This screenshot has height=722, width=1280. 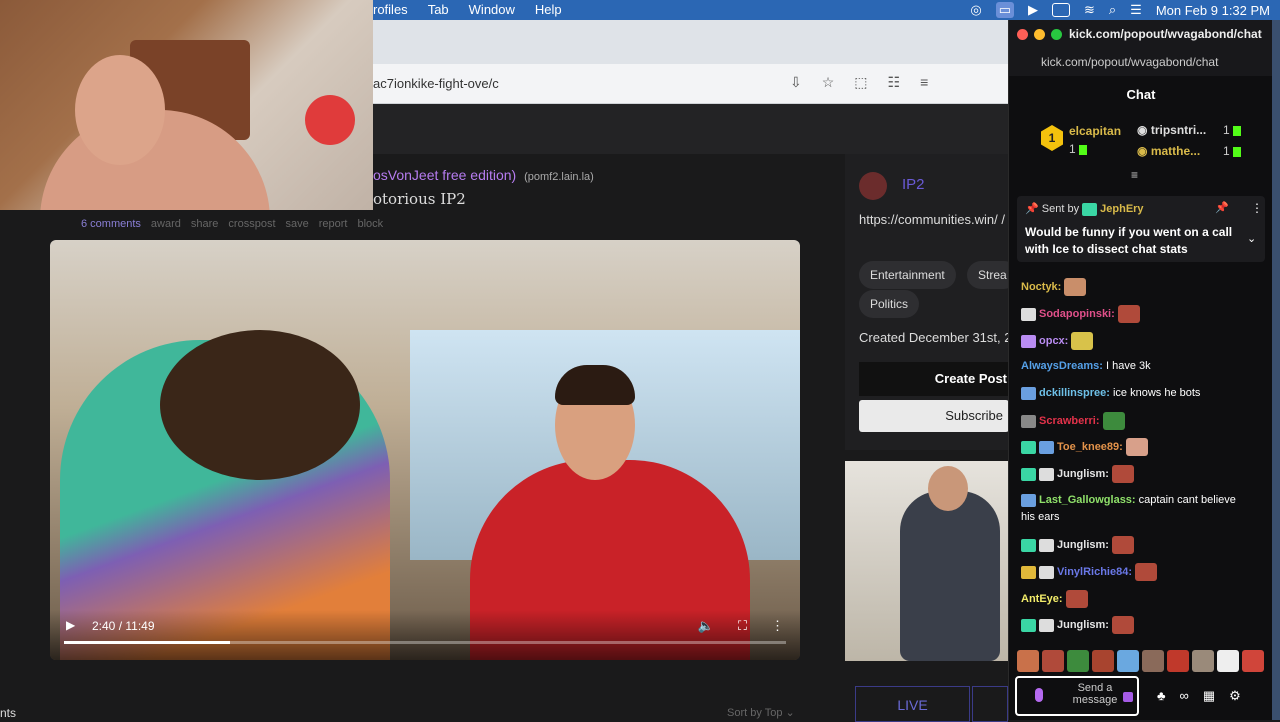 I want to click on secondary-tab-button, so click(x=990, y=704).